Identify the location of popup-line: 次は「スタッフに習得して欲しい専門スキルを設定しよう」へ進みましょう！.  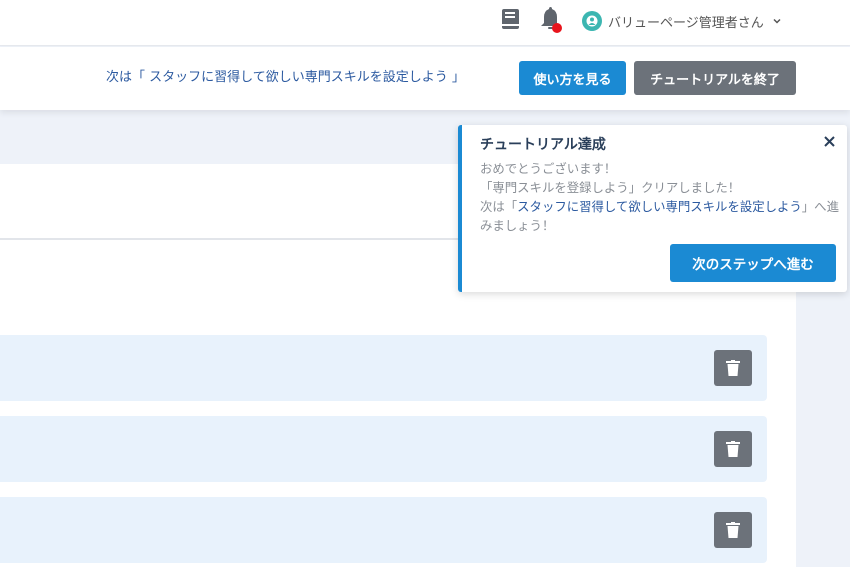
(660, 216).